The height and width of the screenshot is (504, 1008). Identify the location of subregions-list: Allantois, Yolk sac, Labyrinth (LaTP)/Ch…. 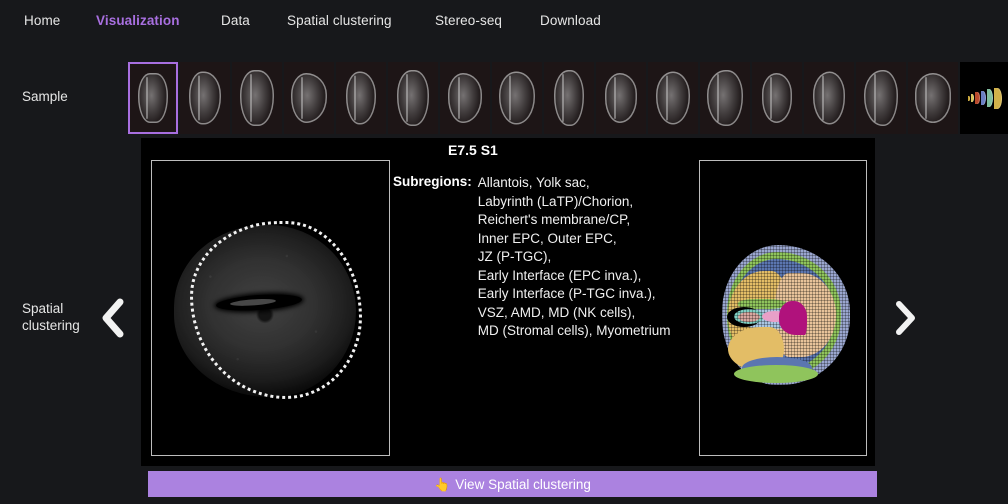
(574, 256).